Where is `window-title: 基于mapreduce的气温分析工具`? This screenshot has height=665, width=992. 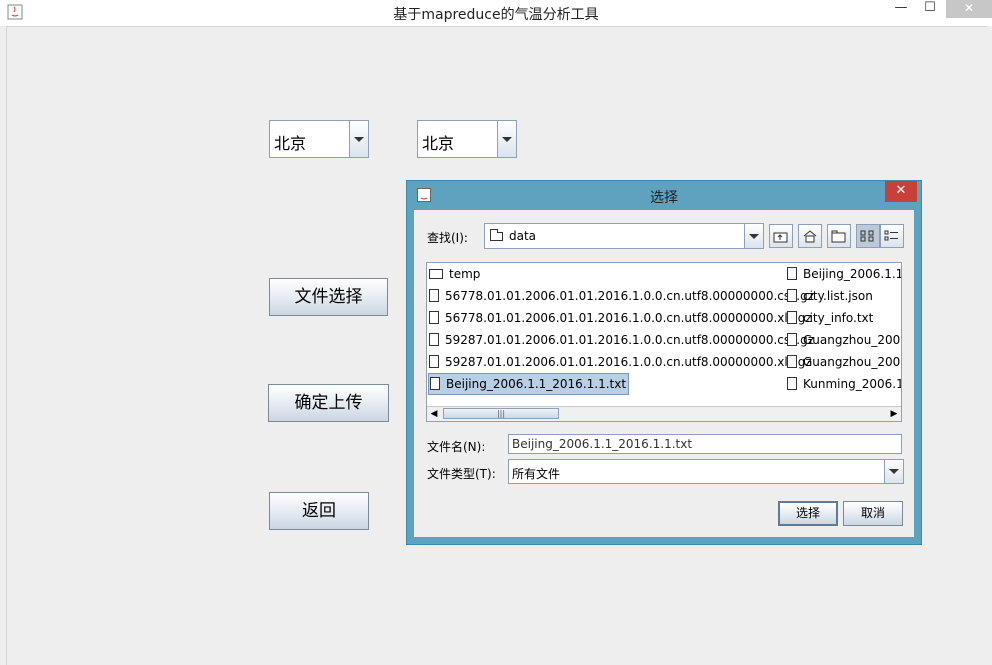
window-title: 基于mapreduce的气温分析工具 is located at coordinates (496, 15).